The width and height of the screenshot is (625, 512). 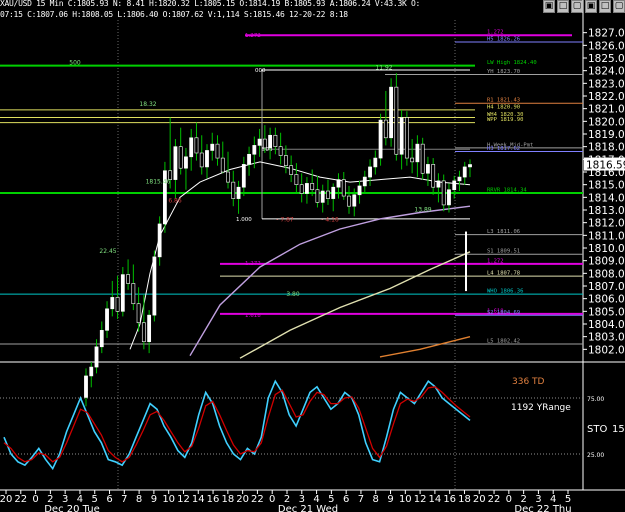 I want to click on x-tick-label: 20, so click(x=6, y=499).